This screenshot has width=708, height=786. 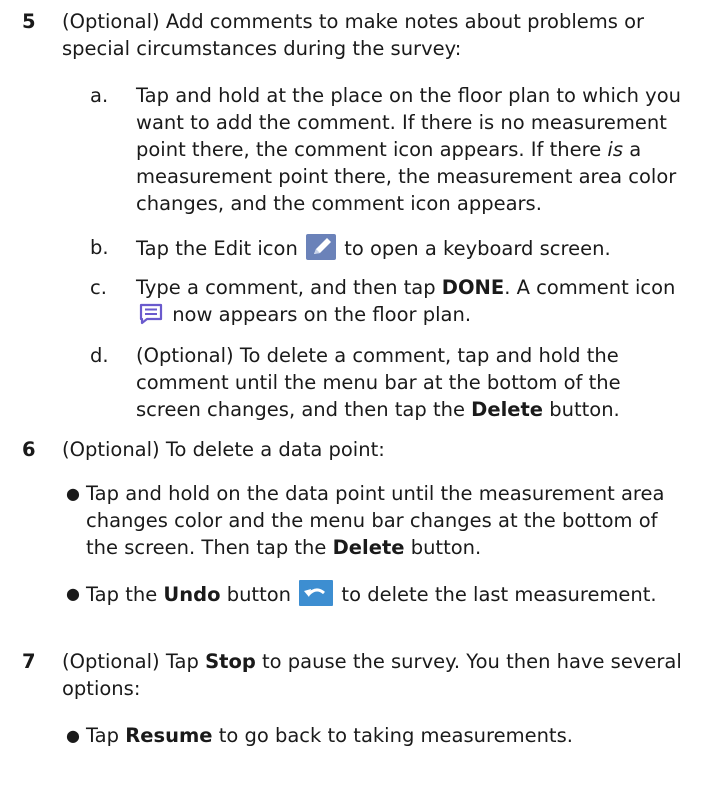 What do you see at coordinates (29, 661) in the screenshot?
I see `step-number: 7` at bounding box center [29, 661].